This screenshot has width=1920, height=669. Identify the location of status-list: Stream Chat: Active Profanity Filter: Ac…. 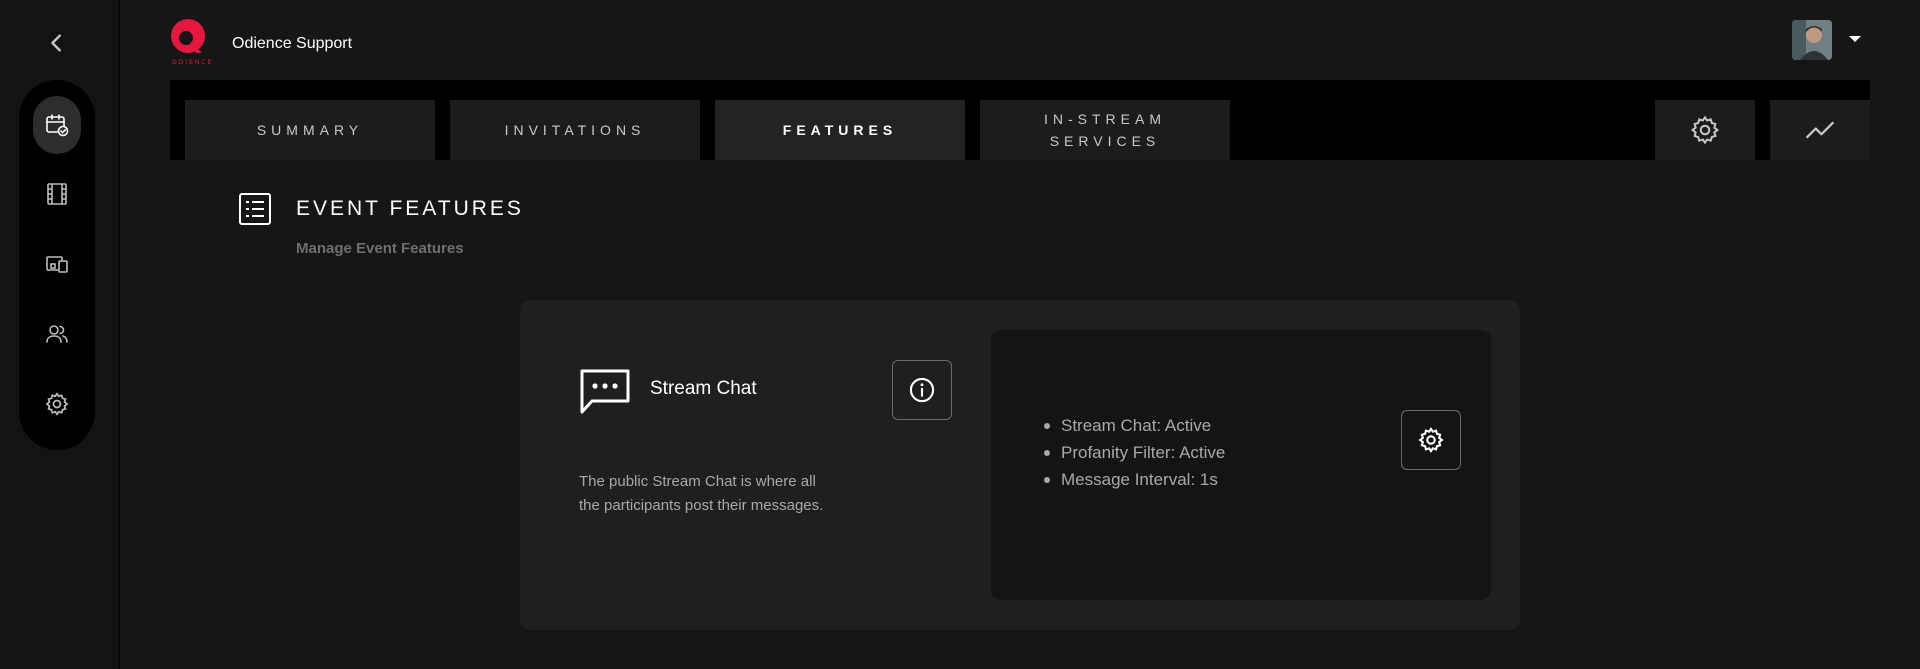
(1133, 452).